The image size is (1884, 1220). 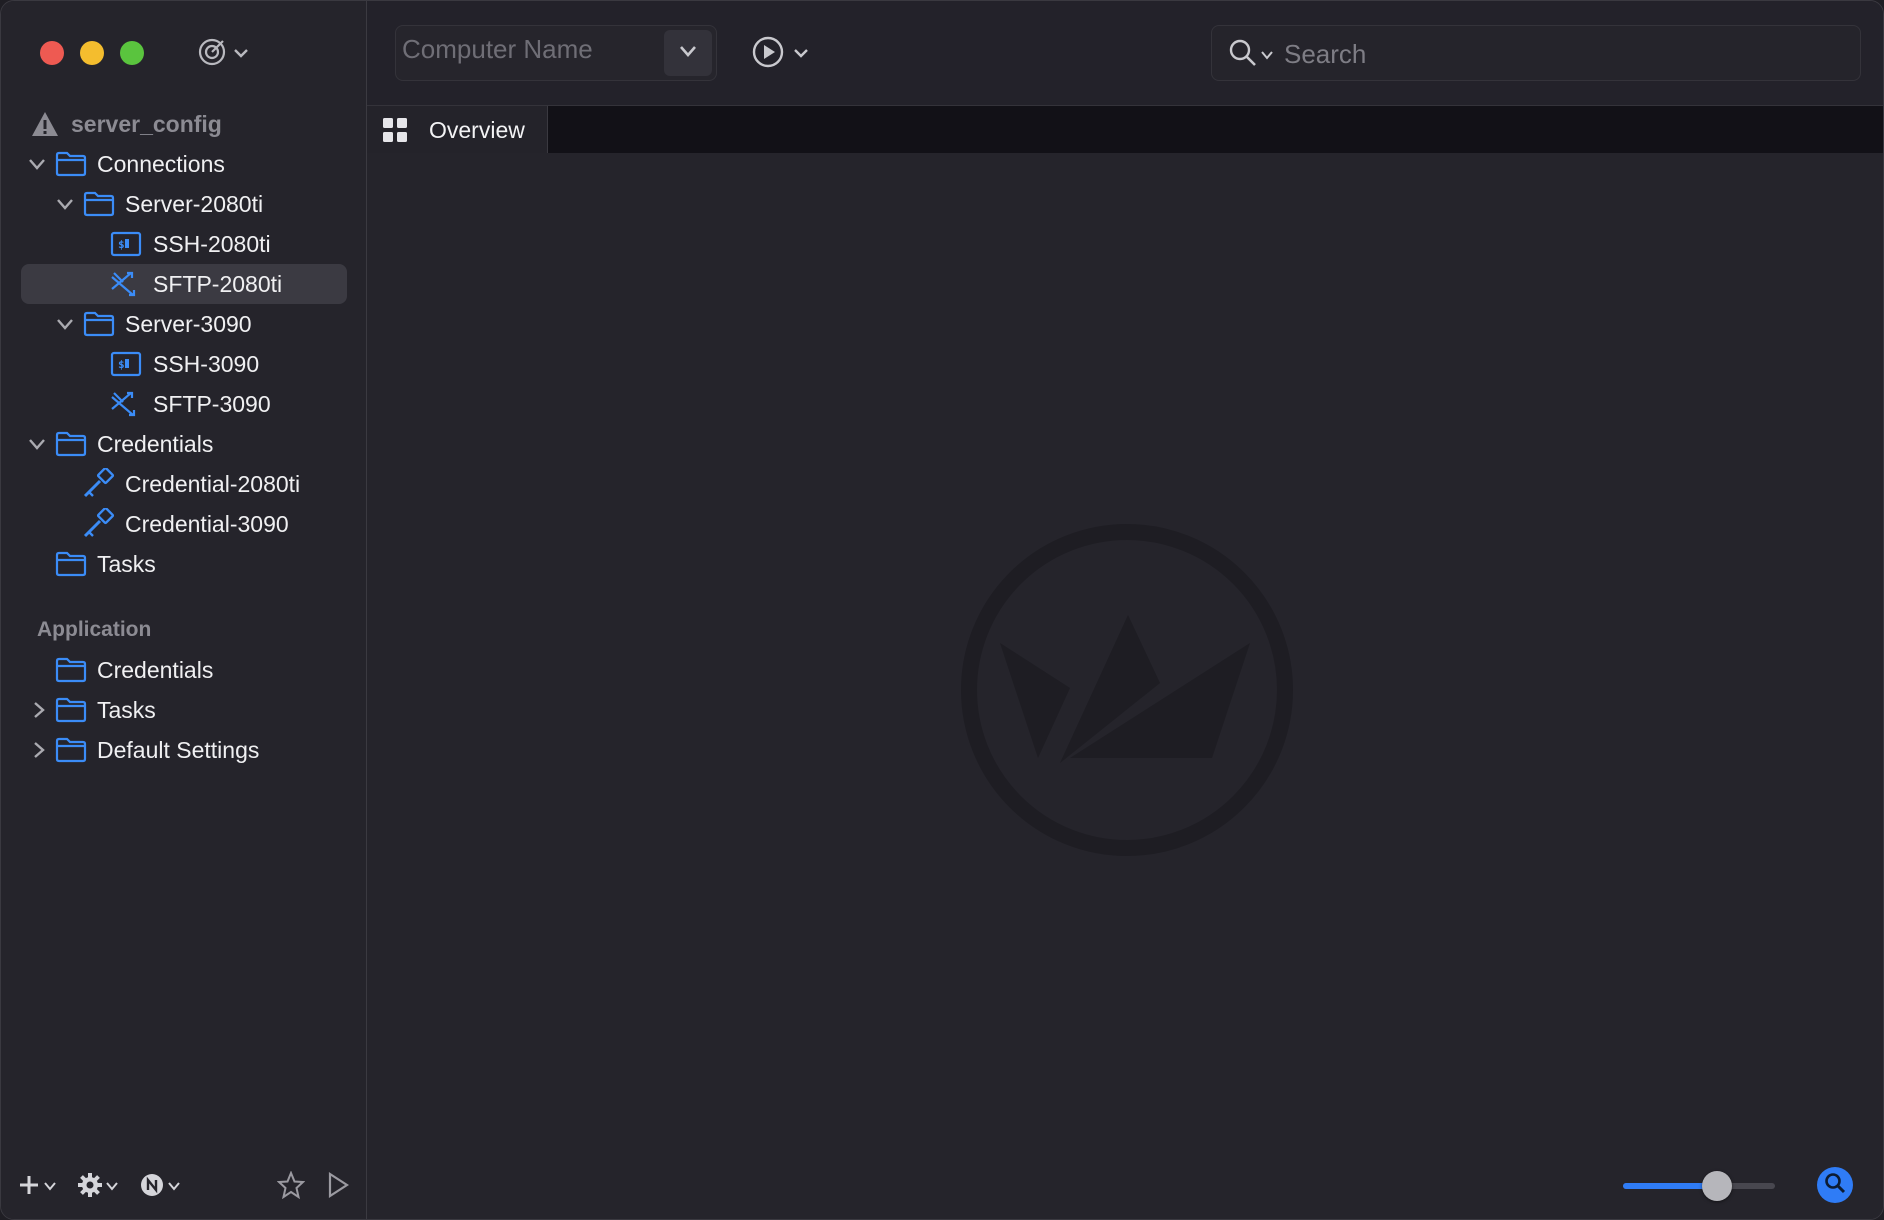 What do you see at coordinates (45, 124) in the screenshot?
I see `warning-icon` at bounding box center [45, 124].